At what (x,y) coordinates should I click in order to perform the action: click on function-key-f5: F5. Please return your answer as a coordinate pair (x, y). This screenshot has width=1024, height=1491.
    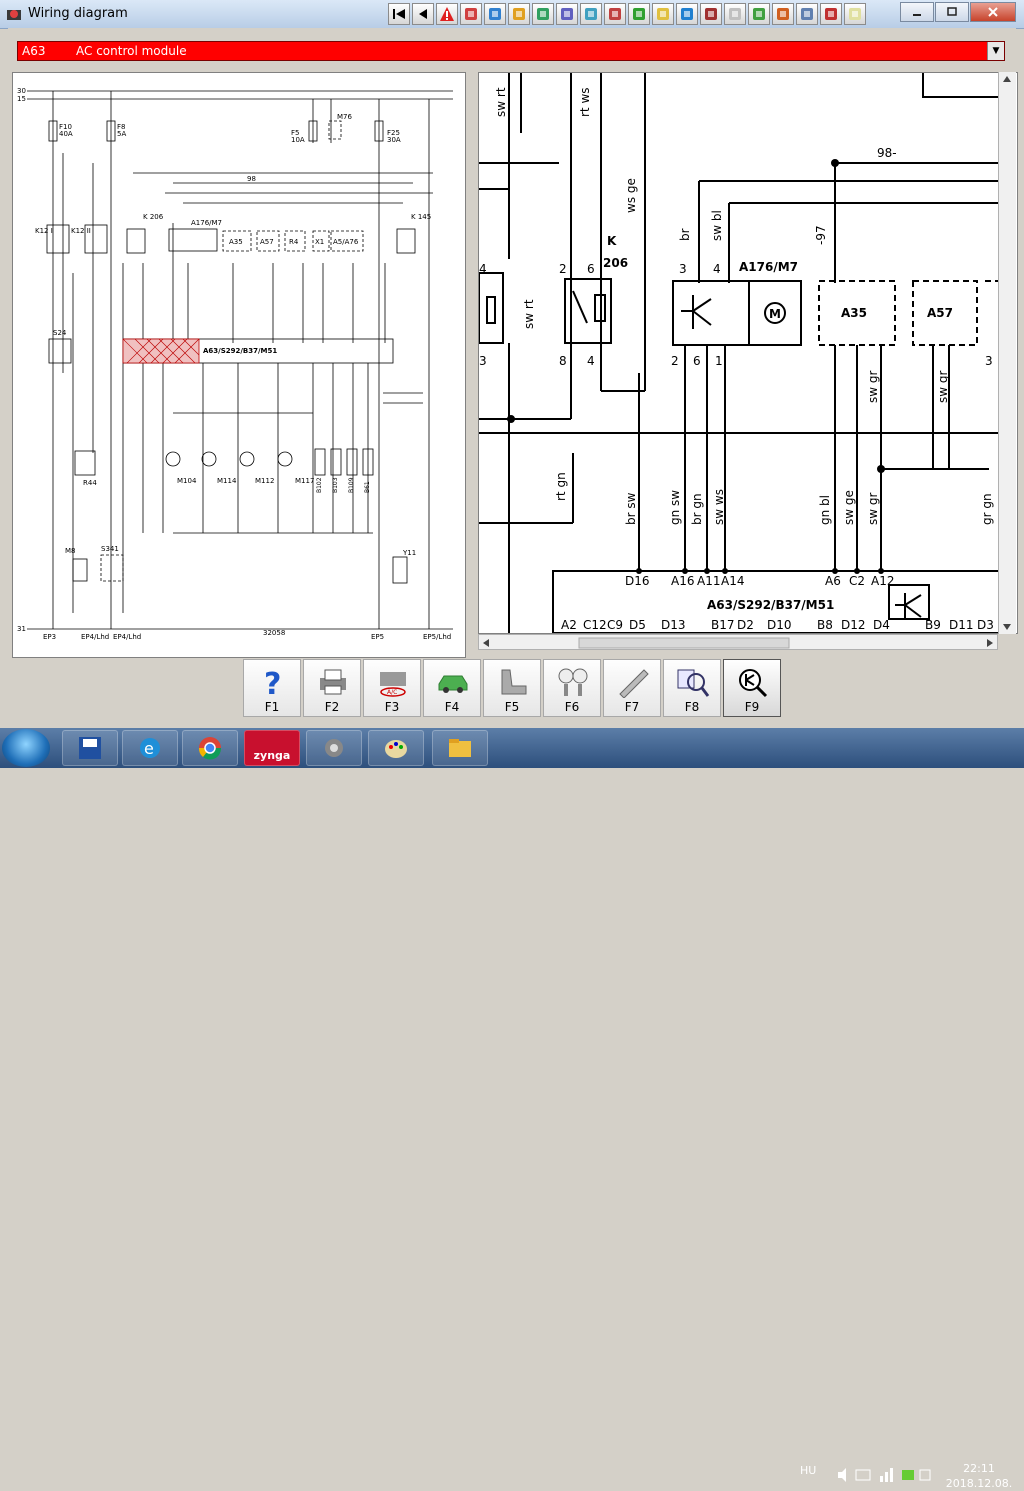
    Looking at the image, I should click on (512, 688).